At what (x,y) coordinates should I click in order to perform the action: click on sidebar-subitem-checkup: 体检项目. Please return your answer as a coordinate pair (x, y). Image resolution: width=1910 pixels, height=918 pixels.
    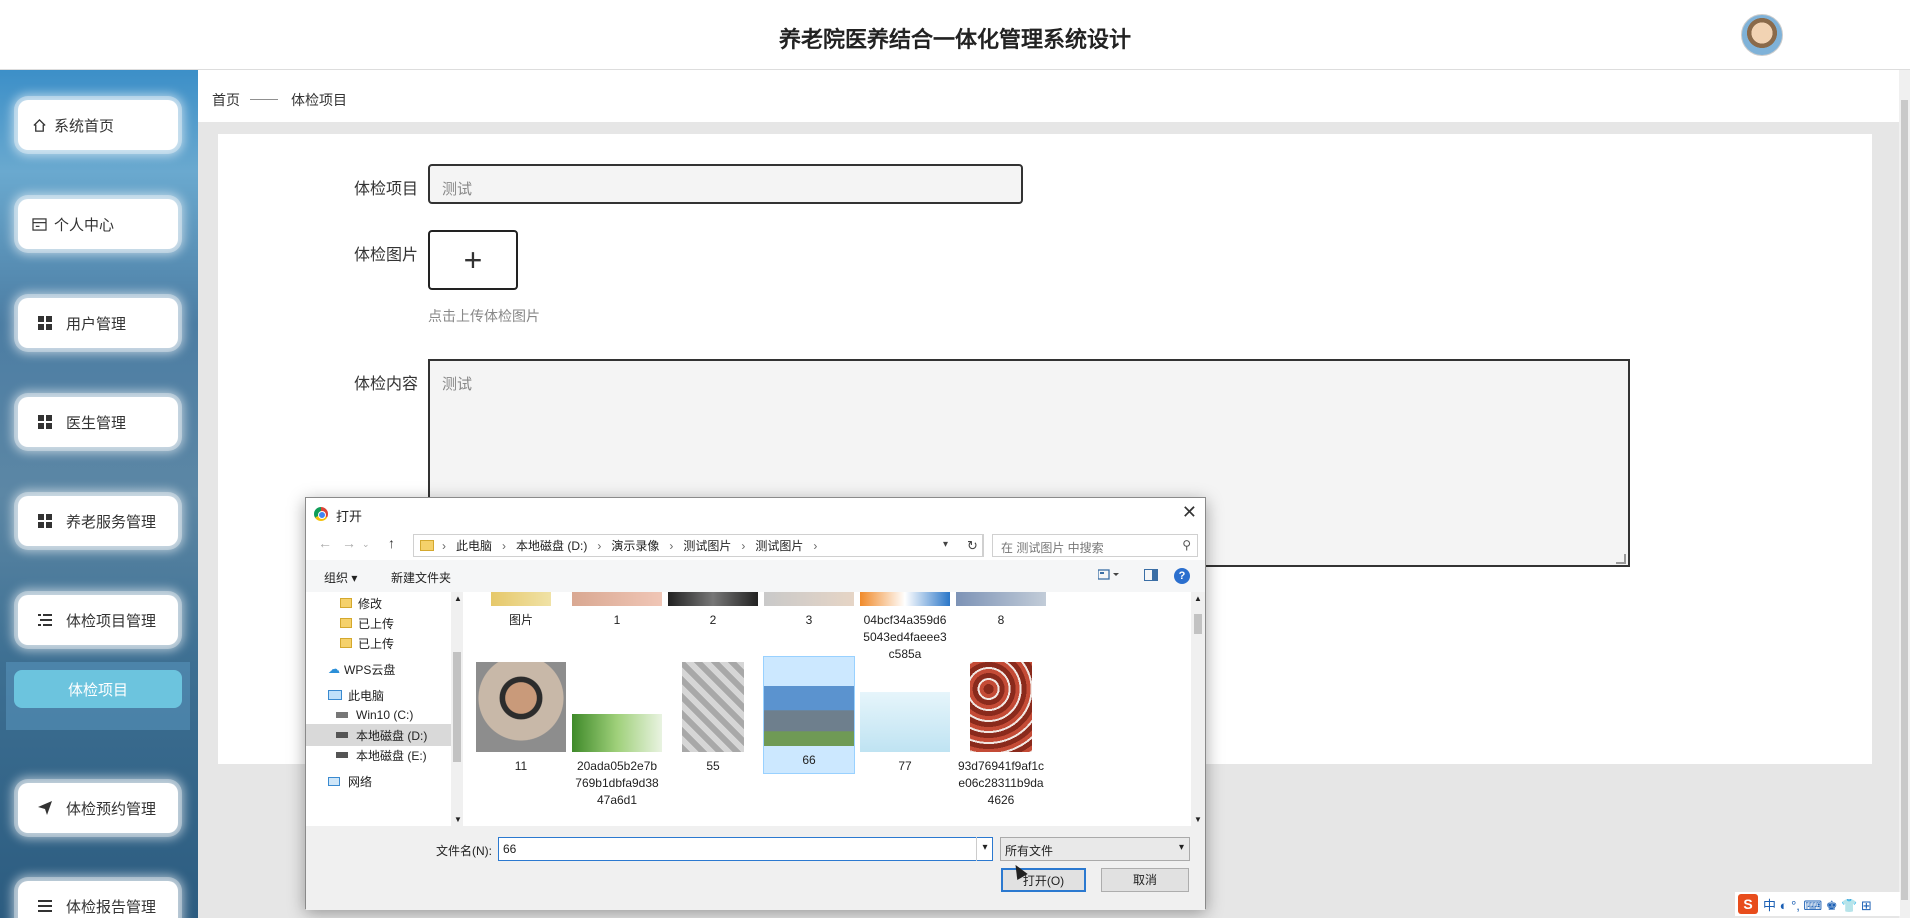
    Looking at the image, I should click on (98, 689).